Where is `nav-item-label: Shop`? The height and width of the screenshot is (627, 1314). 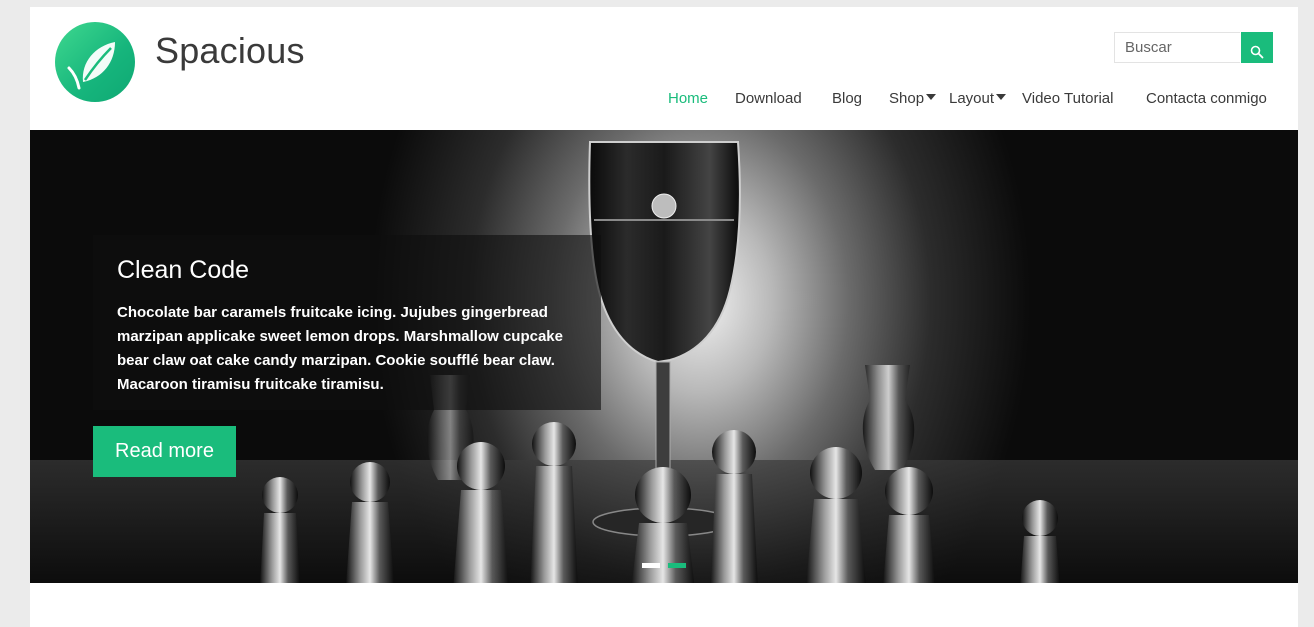 nav-item-label: Shop is located at coordinates (907, 98).